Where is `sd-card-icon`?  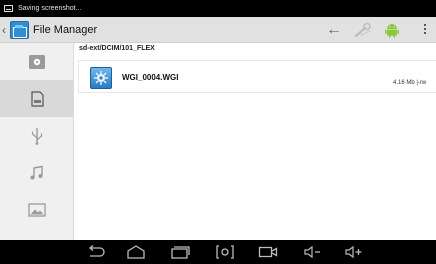 sd-card-icon is located at coordinates (37, 98).